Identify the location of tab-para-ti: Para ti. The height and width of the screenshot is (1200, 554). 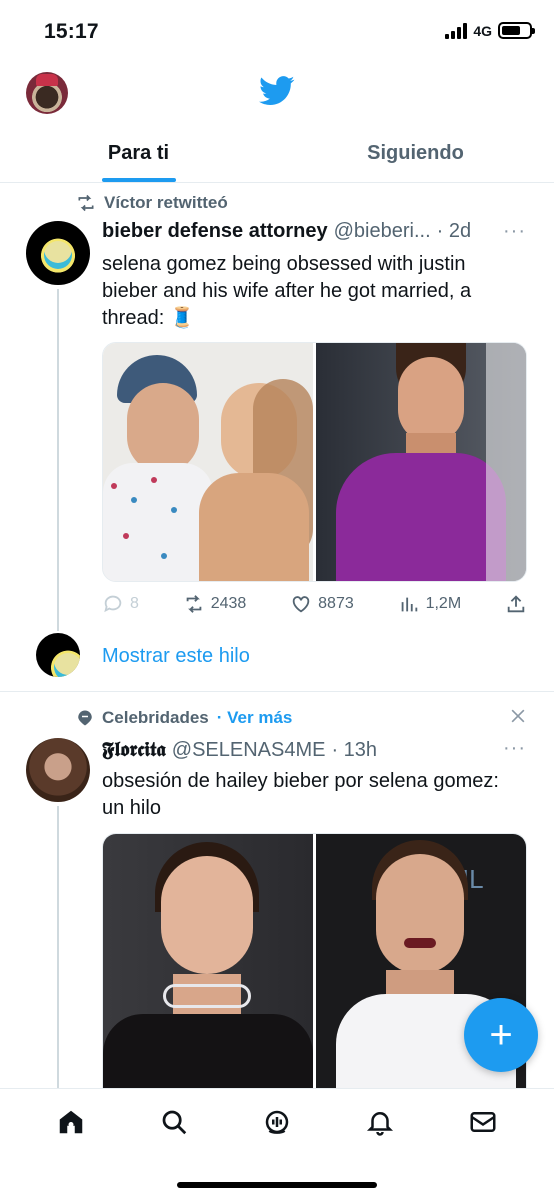
(138, 154).